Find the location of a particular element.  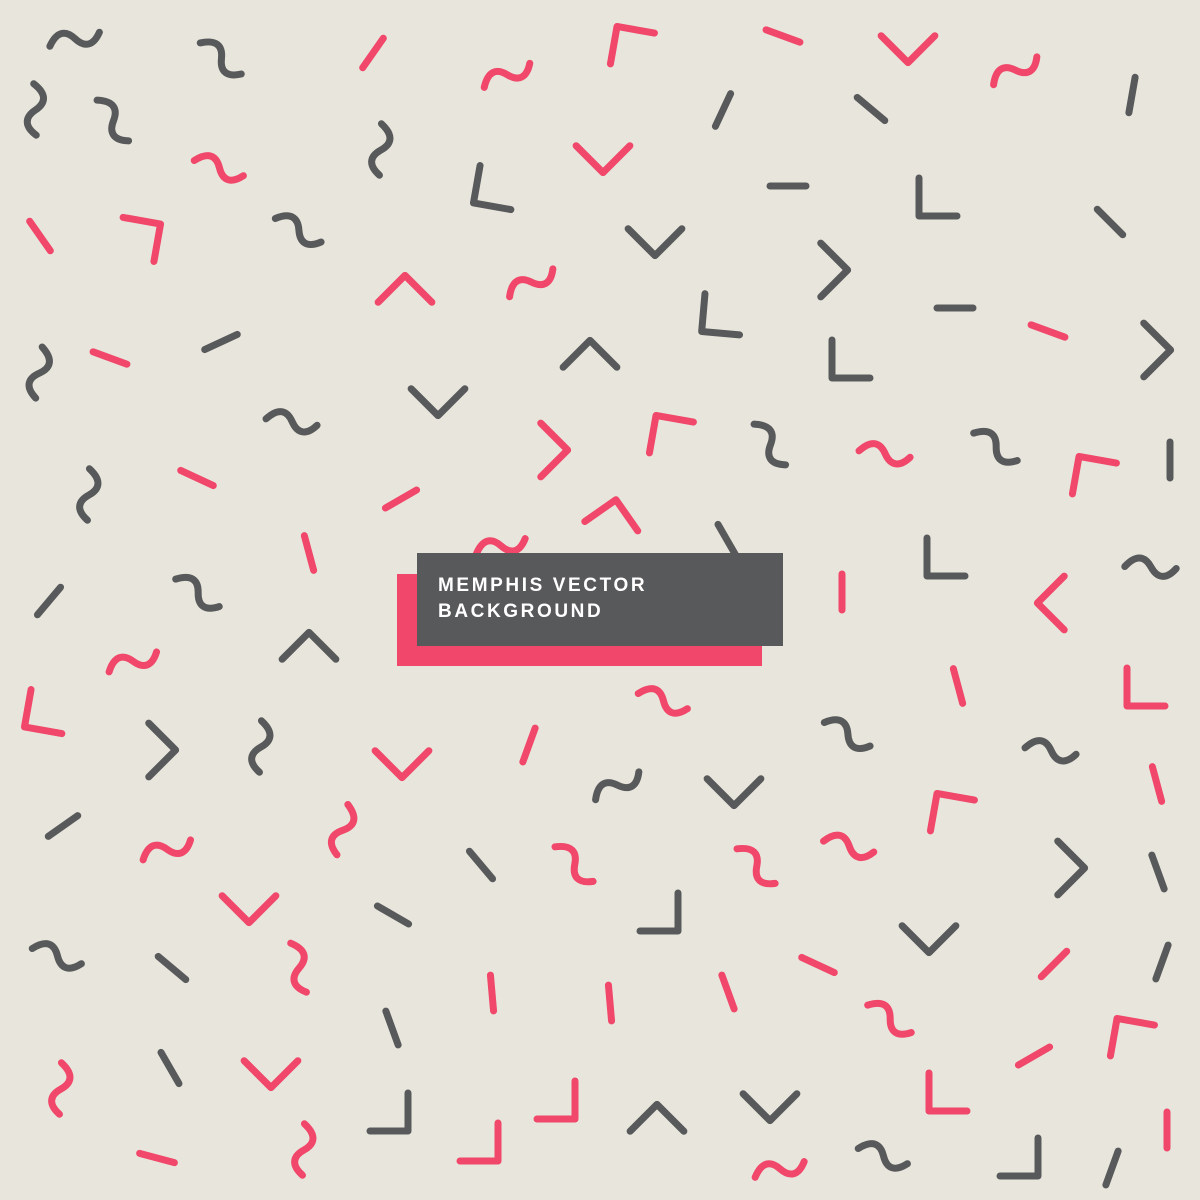

title-line-2: BACKGROUND is located at coordinates (521, 611).